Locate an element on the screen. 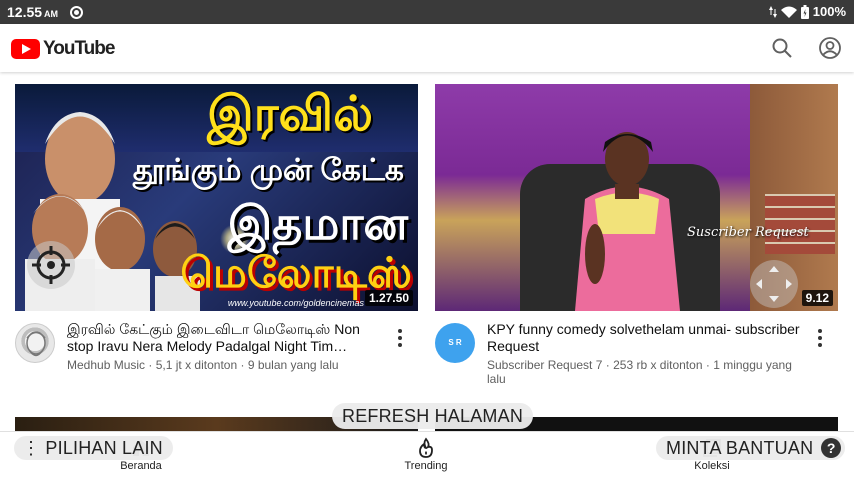 This screenshot has height=481, width=854. person-graphic is located at coordinates (627, 221).